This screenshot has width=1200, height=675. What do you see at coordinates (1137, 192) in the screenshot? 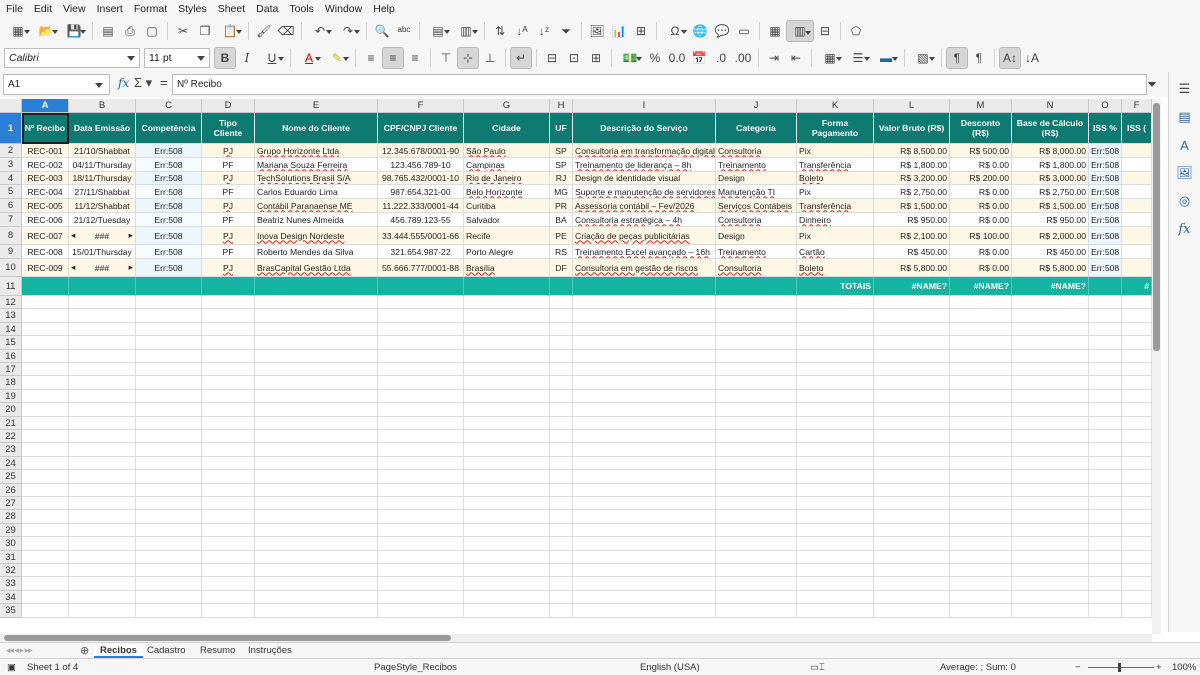
I see `data-cell` at bounding box center [1137, 192].